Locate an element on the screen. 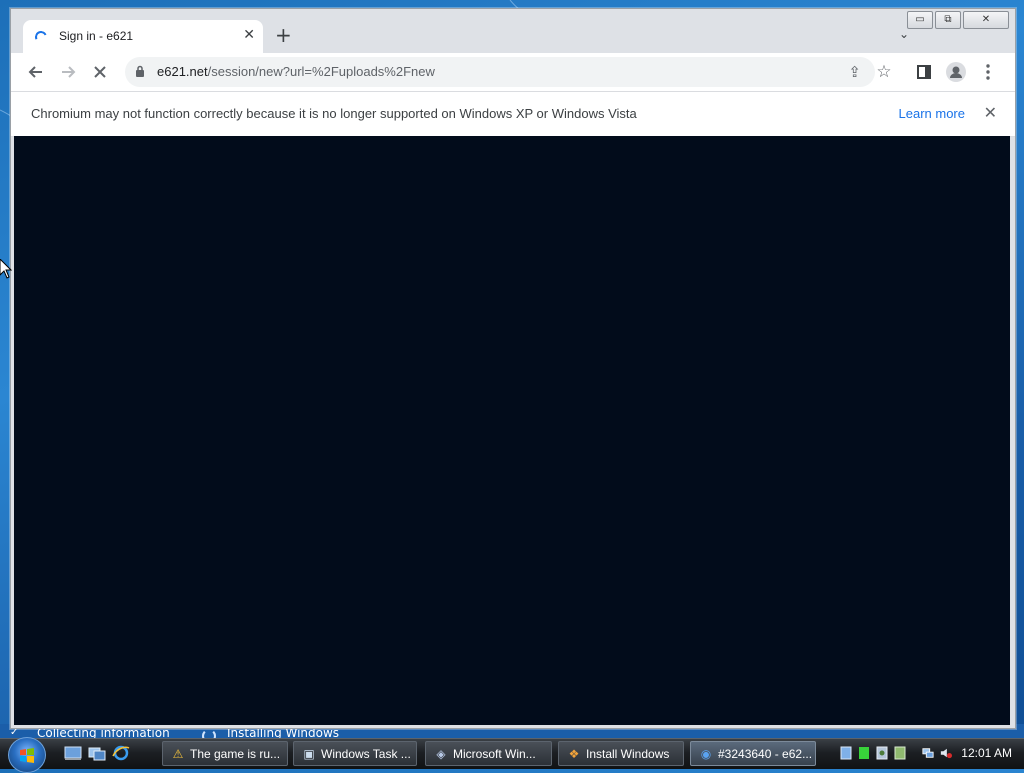 Image resolution: width=1024 pixels, height=773 pixels. system-clock: 12:01 AM is located at coordinates (986, 753).